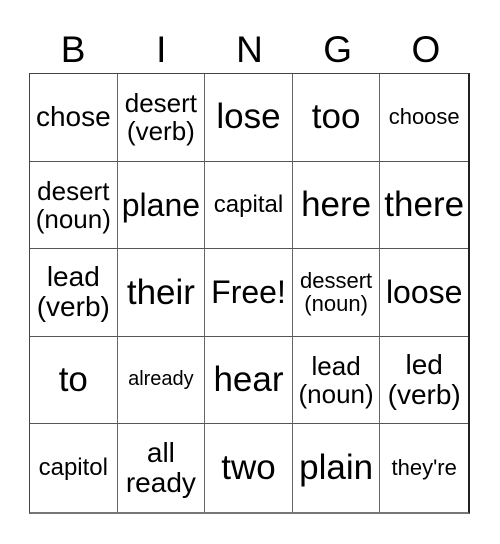 The height and width of the screenshot is (544, 500). Describe the element at coordinates (74, 205) in the screenshot. I see `bingo-cell: desert (noun)` at that location.